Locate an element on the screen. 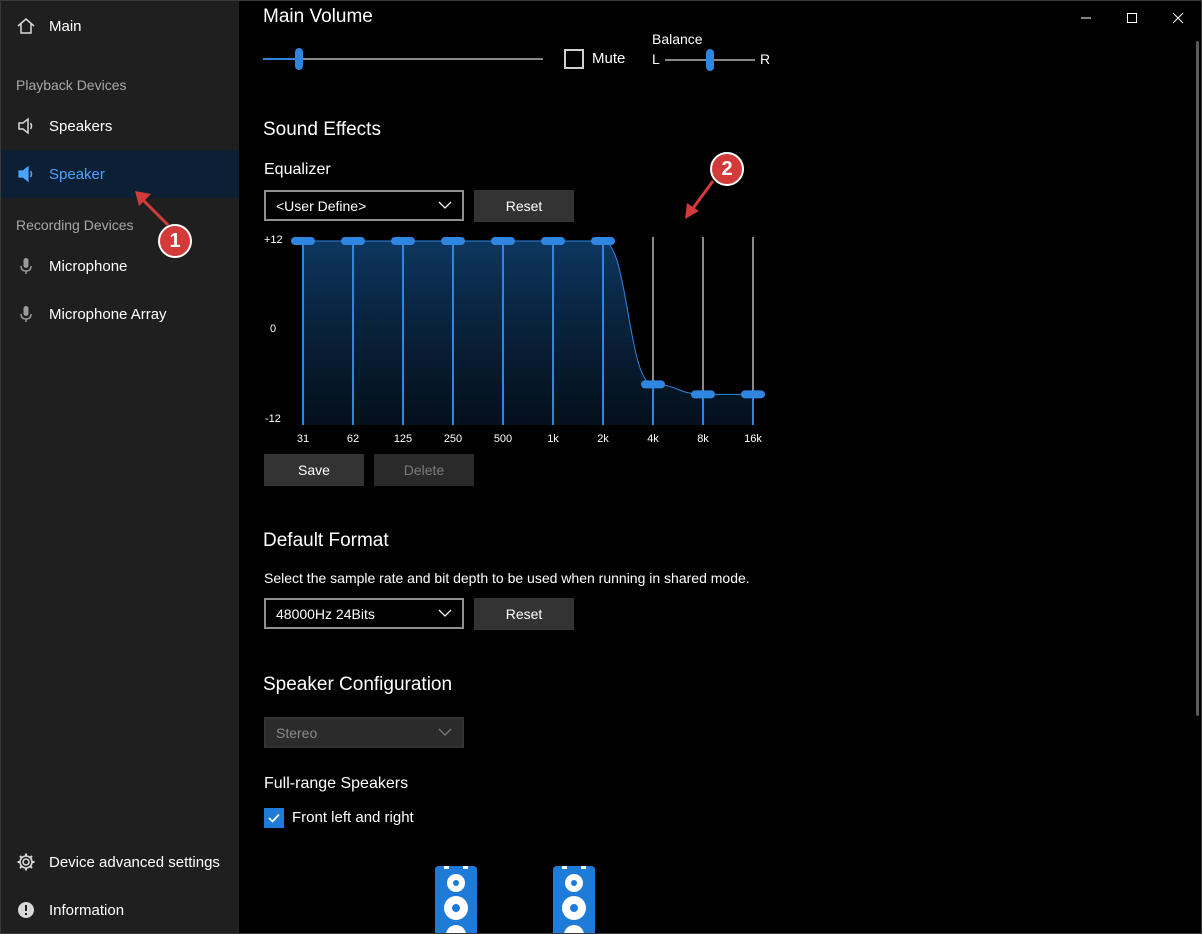  annotation-badge-1: 1 is located at coordinates (175, 241).